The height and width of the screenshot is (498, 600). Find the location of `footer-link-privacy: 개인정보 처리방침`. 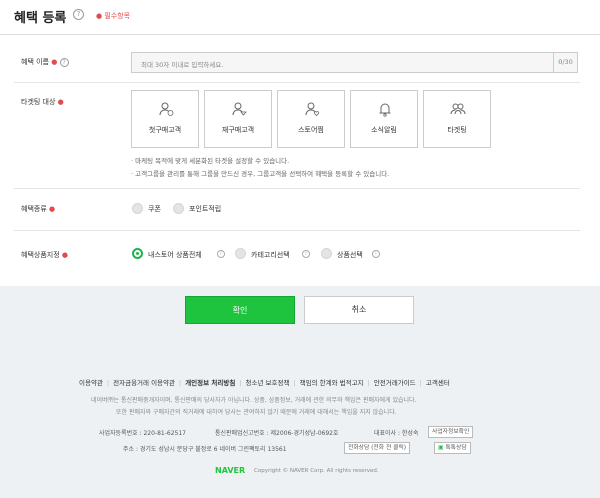

footer-link-privacy: 개인정보 처리방침 is located at coordinates (210, 382).